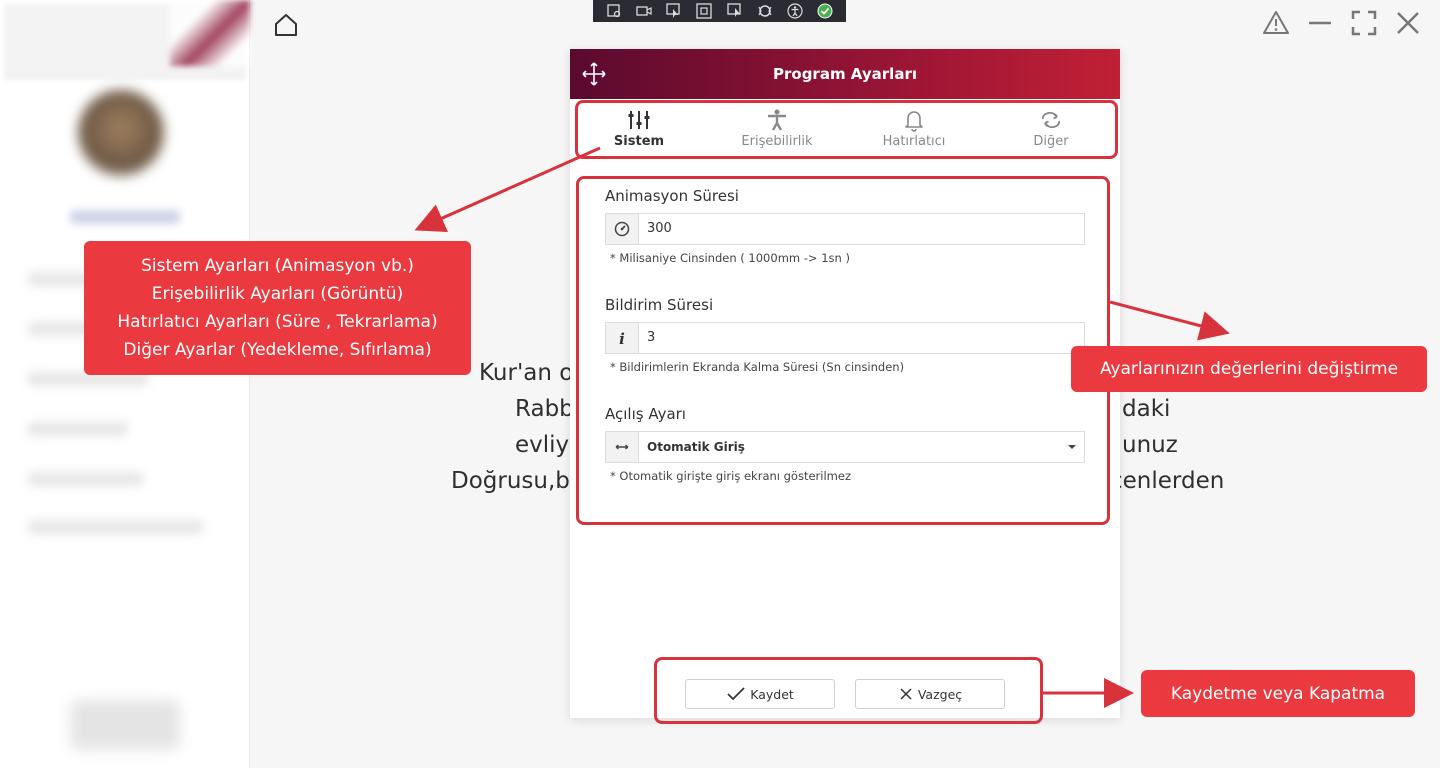 The height and width of the screenshot is (768, 1440). Describe the element at coordinates (544, 409) in the screenshot. I see `background-text-line: Rabb` at that location.